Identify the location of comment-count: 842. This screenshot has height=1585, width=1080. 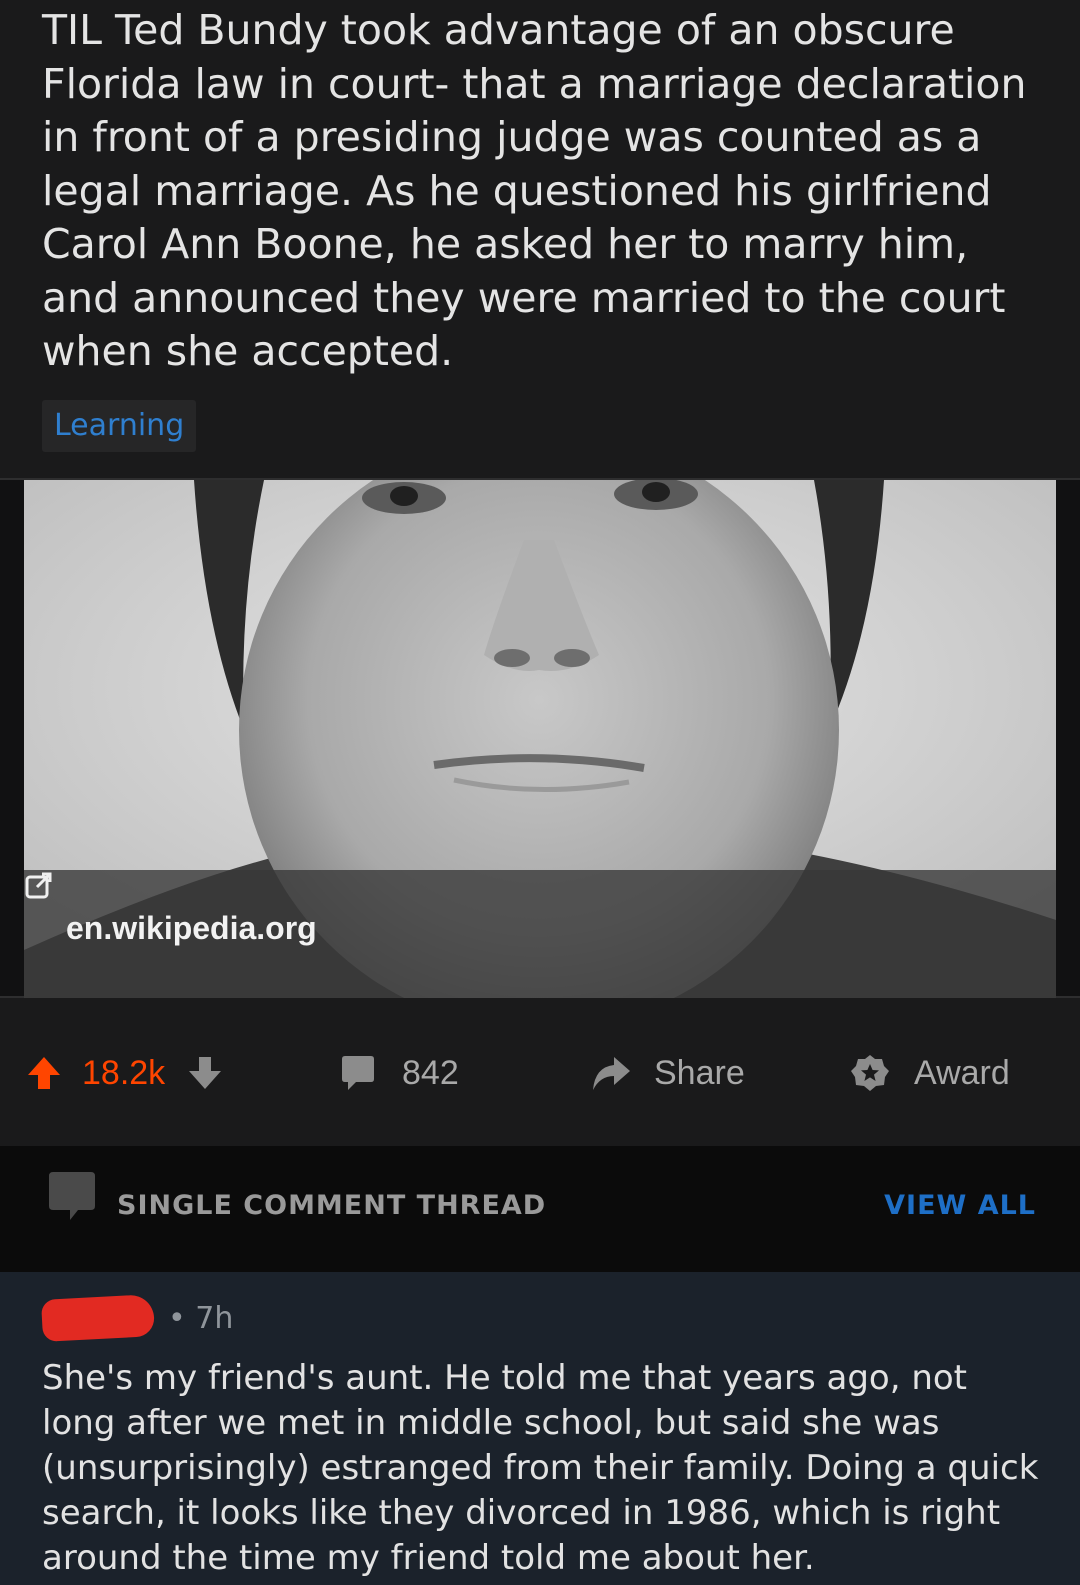
(430, 1072).